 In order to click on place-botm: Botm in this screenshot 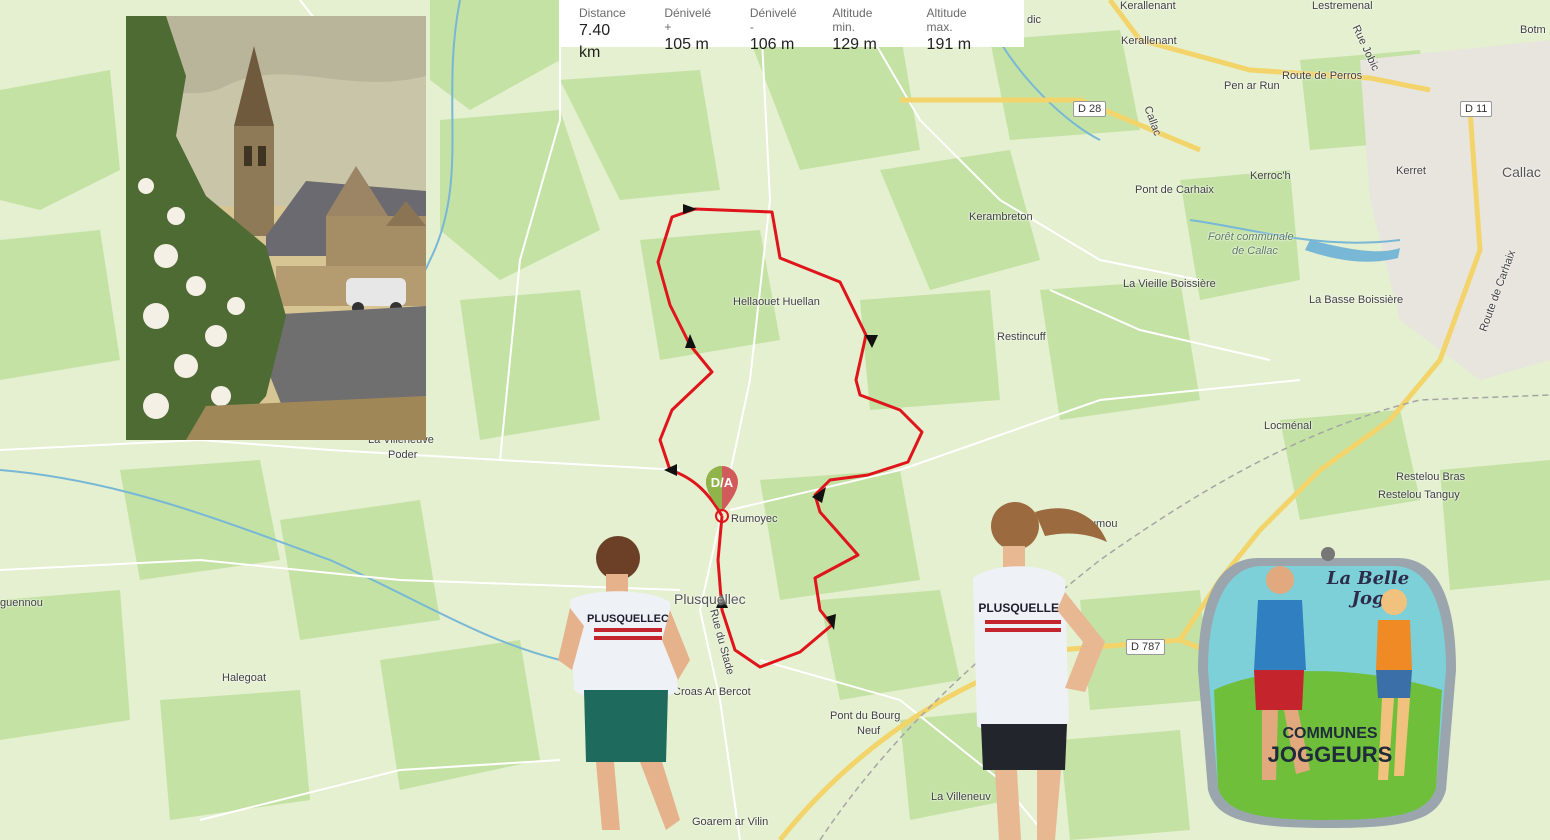, I will do `click(1533, 30)`.